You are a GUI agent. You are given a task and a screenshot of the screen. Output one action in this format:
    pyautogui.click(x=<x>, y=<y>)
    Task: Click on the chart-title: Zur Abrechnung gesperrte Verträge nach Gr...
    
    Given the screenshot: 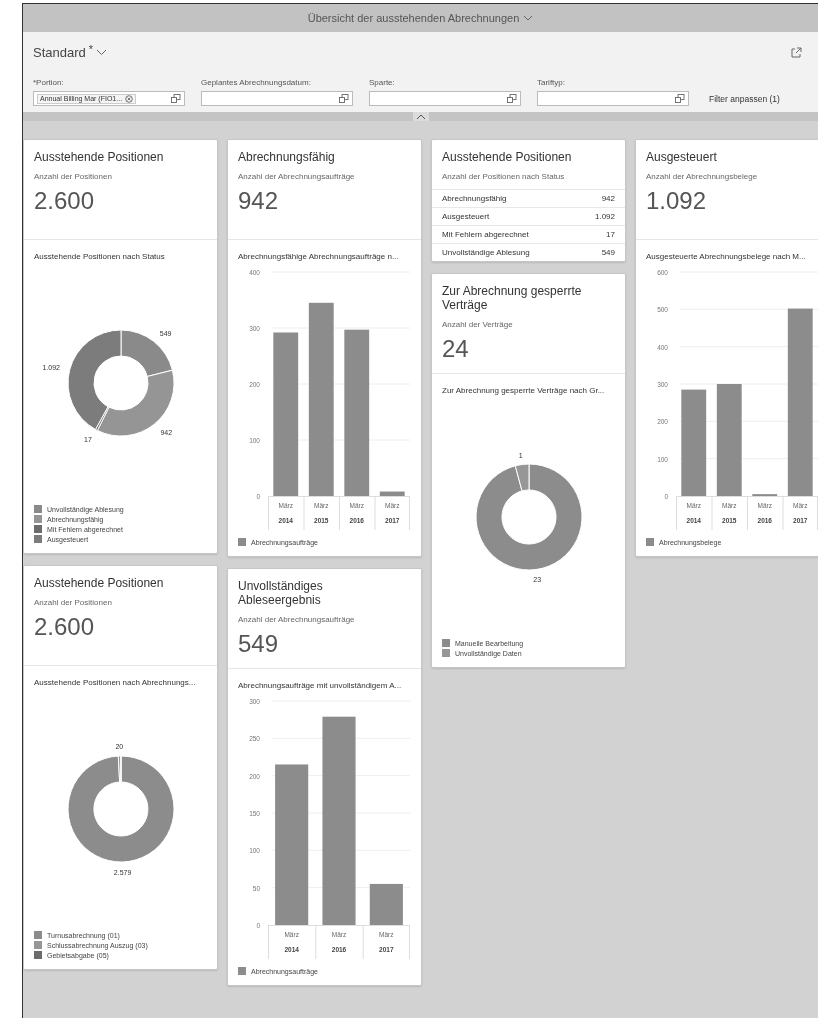 What is the action you would take?
    pyautogui.click(x=524, y=391)
    